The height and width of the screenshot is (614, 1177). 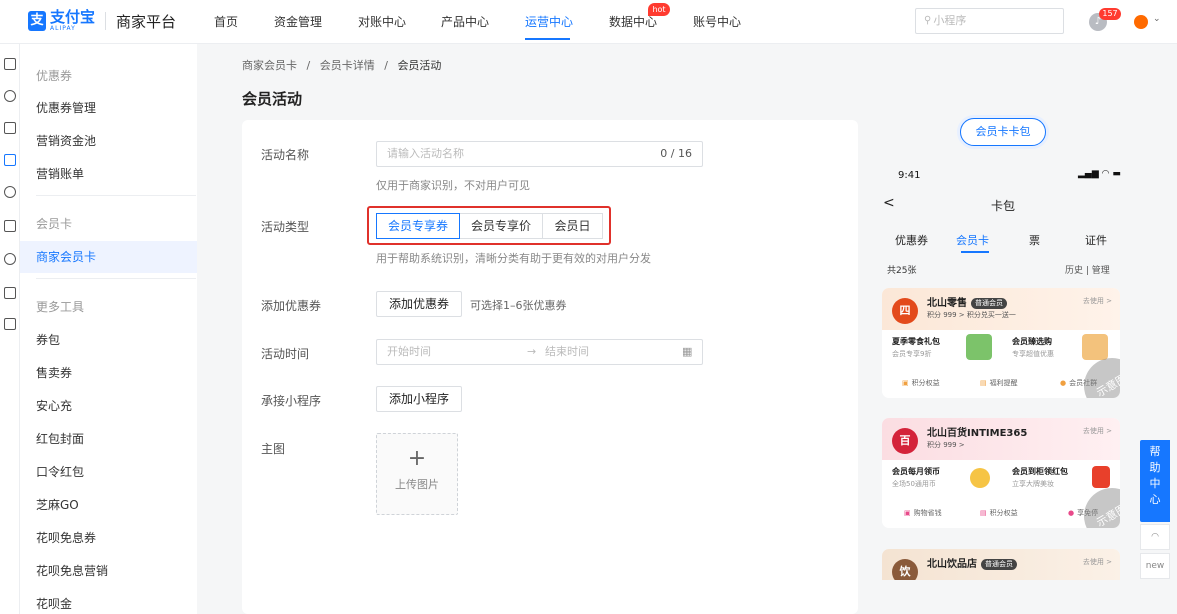 What do you see at coordinates (291, 306) in the screenshot?
I see `add-coupon-label: 添加优惠券` at bounding box center [291, 306].